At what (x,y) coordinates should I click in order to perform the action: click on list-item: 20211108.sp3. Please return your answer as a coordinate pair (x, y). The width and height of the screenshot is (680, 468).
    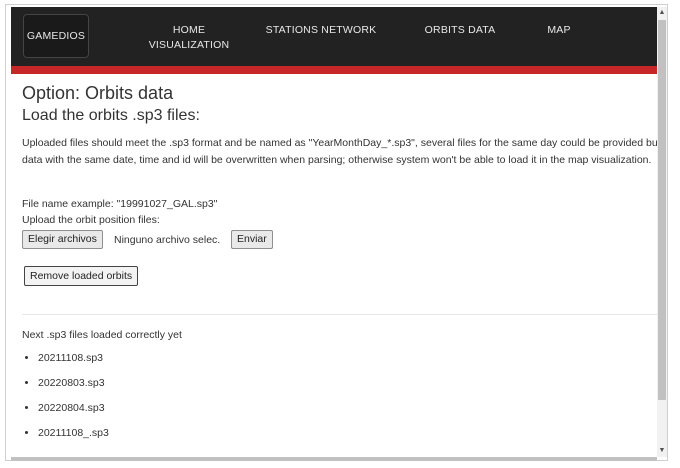
    Looking at the image, I should click on (73, 362).